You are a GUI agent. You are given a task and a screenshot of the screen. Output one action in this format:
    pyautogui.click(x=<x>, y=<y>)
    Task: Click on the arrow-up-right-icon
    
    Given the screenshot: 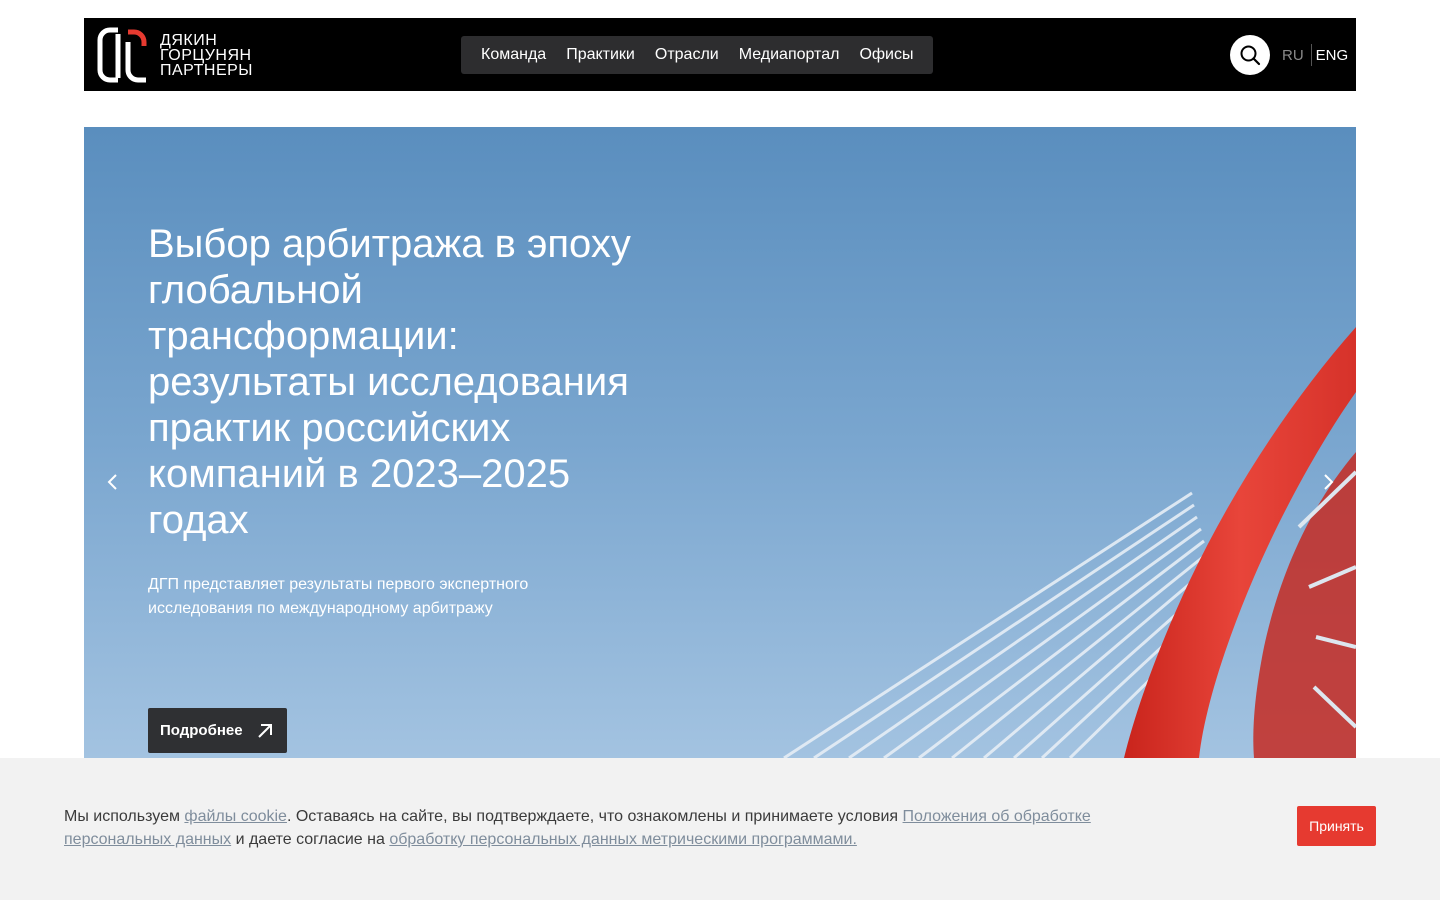 What is the action you would take?
    pyautogui.click(x=264, y=730)
    